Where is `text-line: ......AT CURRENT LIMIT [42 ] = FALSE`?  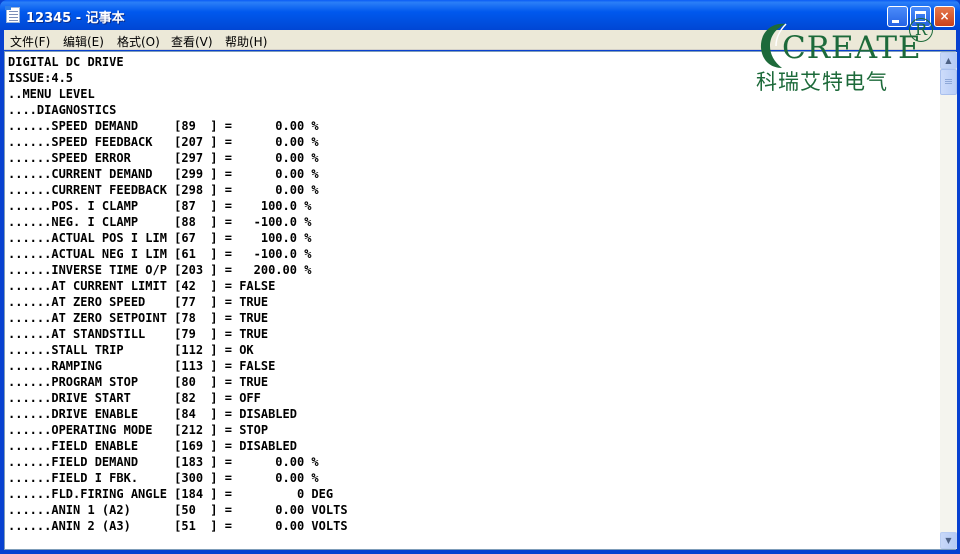
text-line: ......AT CURRENT LIMIT [42 ] = FALSE is located at coordinates (142, 286).